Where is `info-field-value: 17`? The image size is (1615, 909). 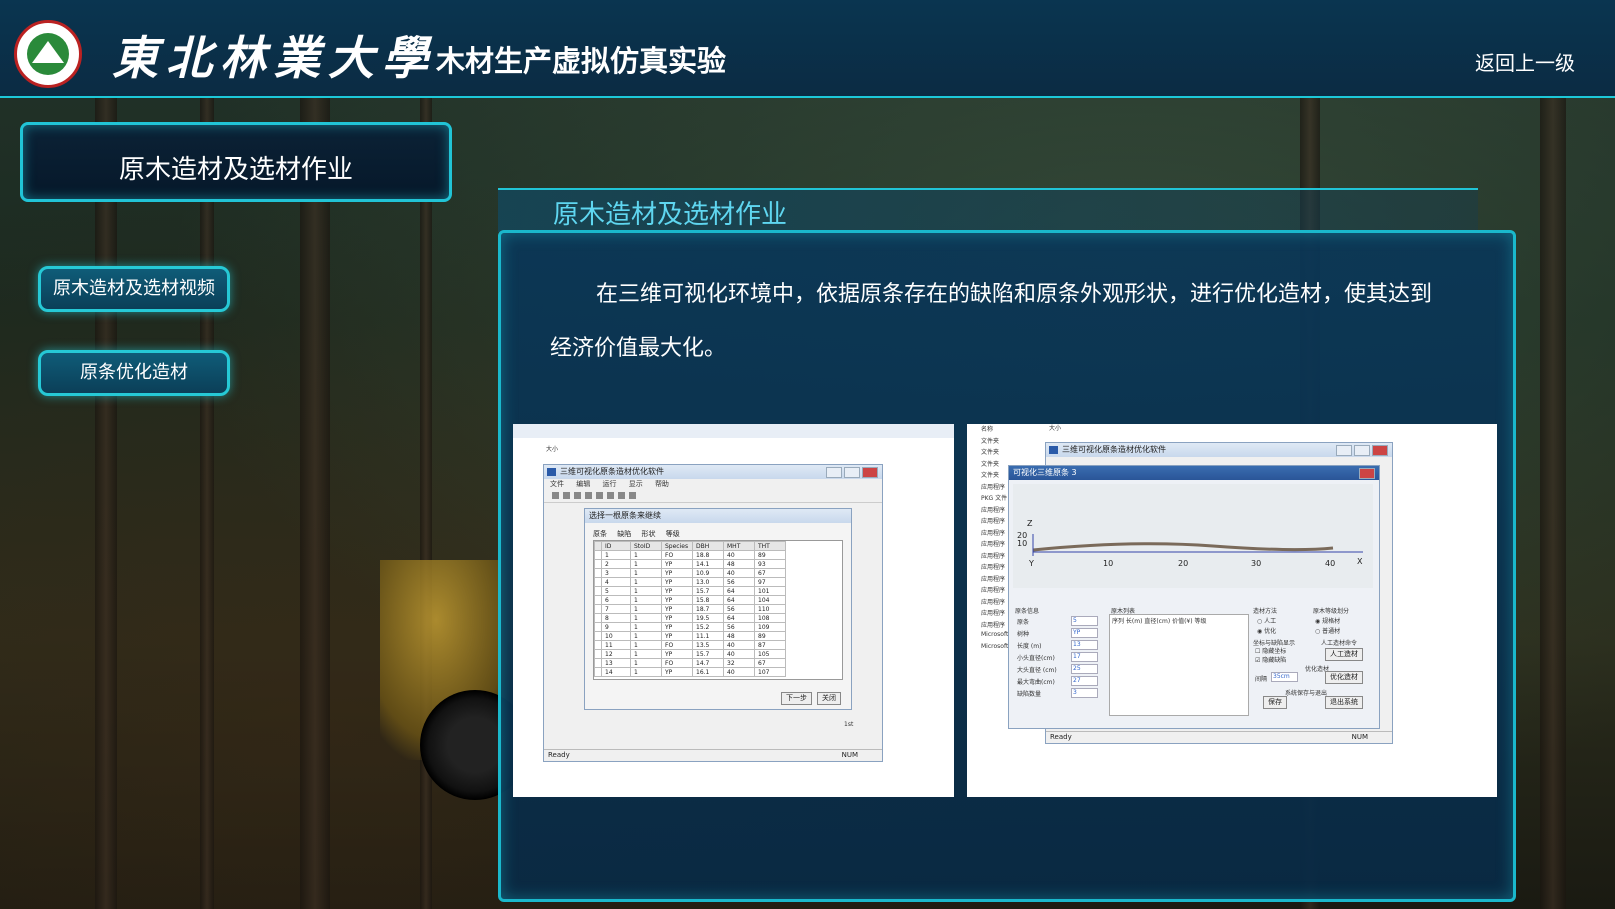 info-field-value: 17 is located at coordinates (1084, 657).